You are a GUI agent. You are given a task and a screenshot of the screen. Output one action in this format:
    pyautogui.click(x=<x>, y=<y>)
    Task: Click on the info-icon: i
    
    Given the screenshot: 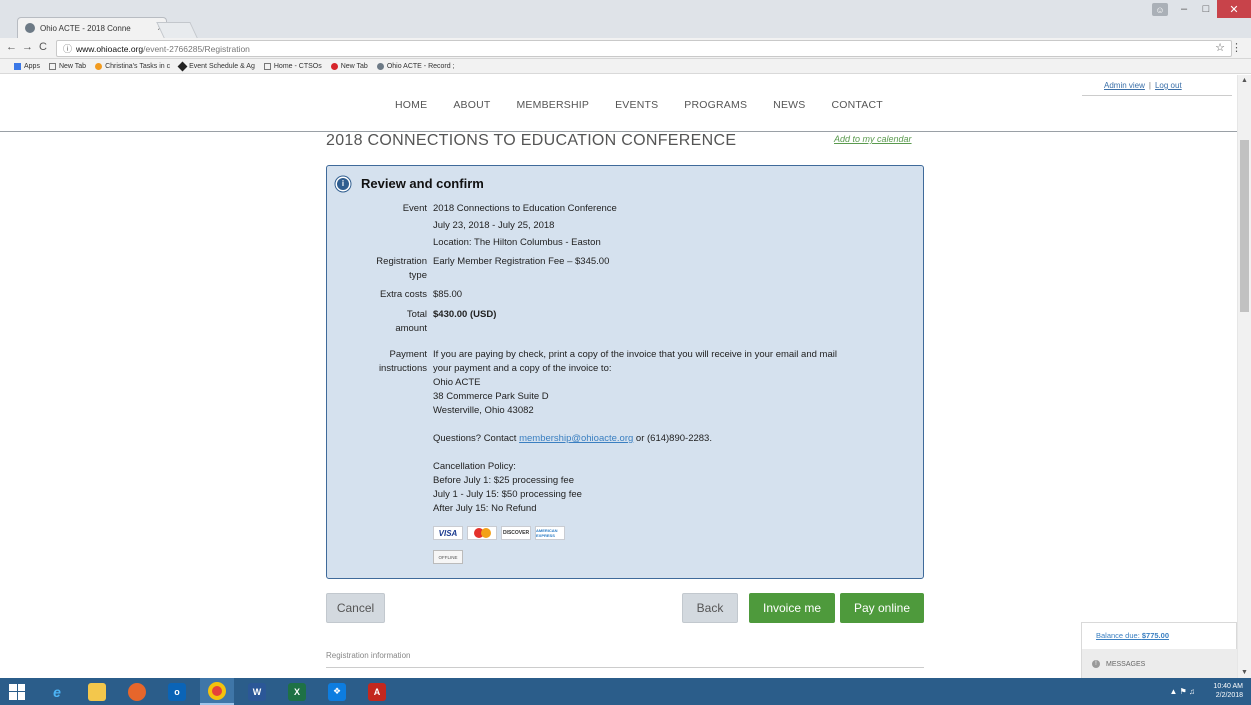 What is the action you would take?
    pyautogui.click(x=343, y=183)
    